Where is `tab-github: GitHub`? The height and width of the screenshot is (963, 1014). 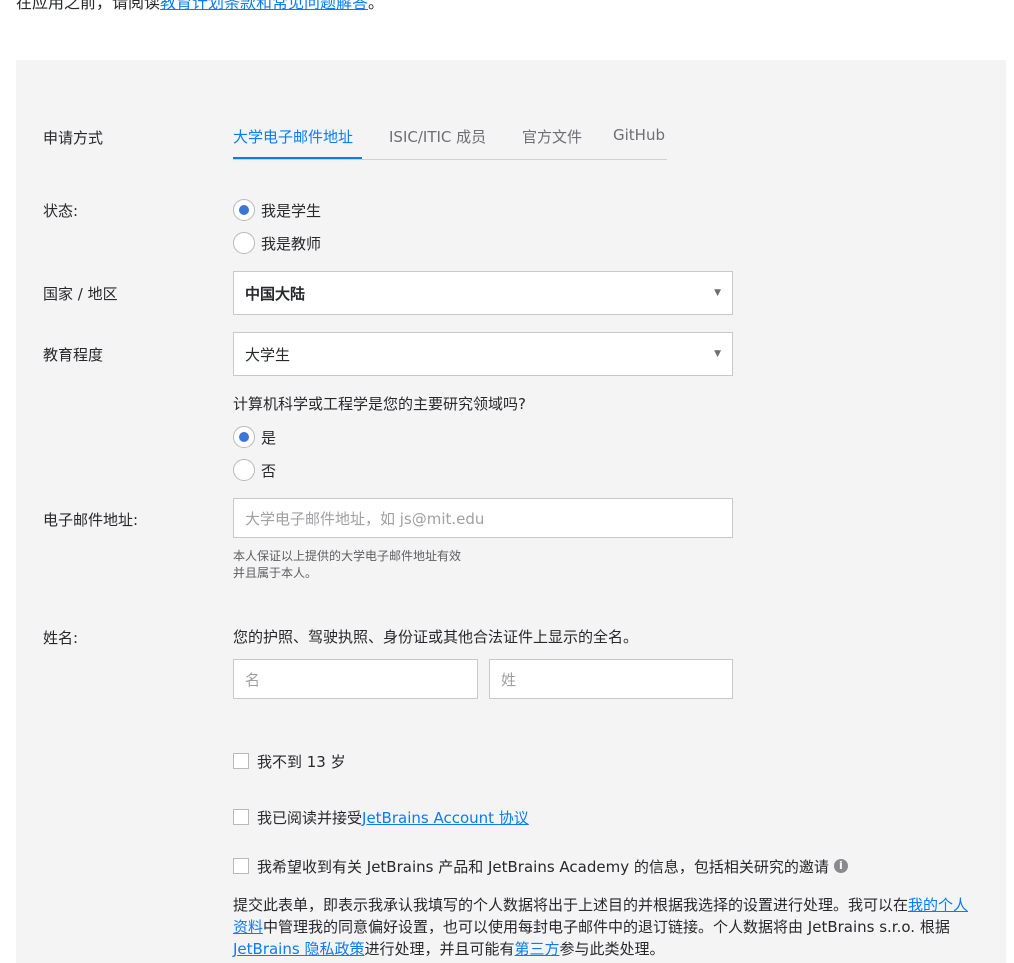
tab-github: GitHub is located at coordinates (639, 135).